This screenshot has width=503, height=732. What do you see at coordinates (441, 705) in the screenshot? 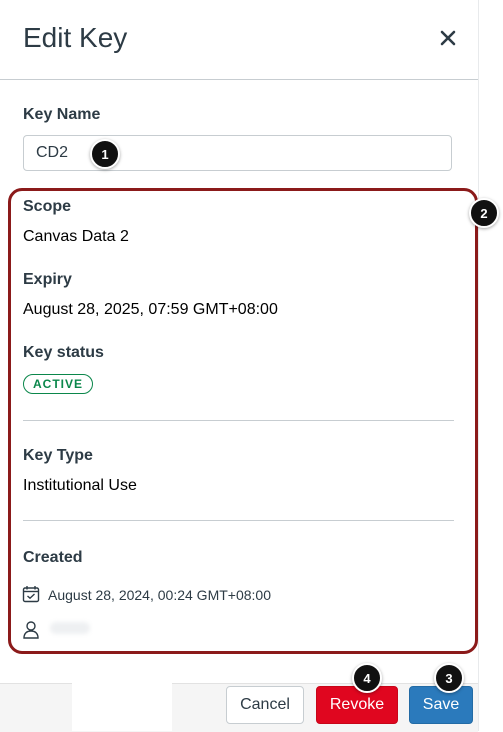
I see `save-button: Save` at bounding box center [441, 705].